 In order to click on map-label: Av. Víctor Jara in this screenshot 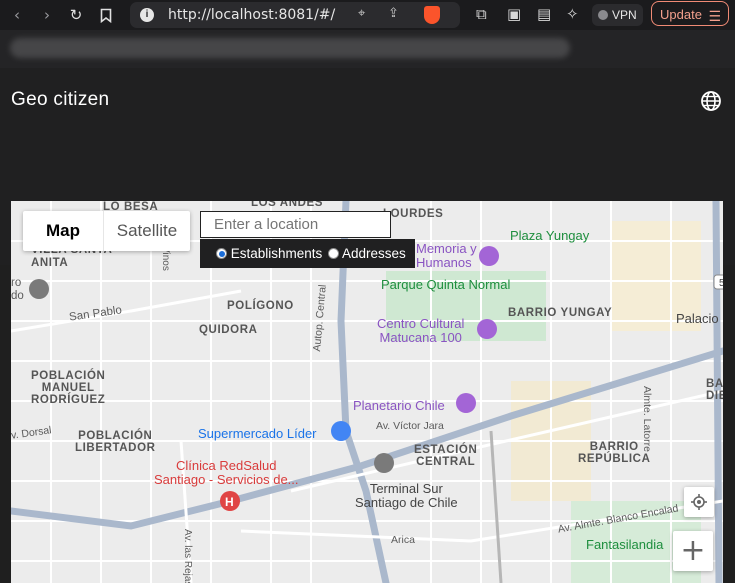, I will do `click(410, 426)`.